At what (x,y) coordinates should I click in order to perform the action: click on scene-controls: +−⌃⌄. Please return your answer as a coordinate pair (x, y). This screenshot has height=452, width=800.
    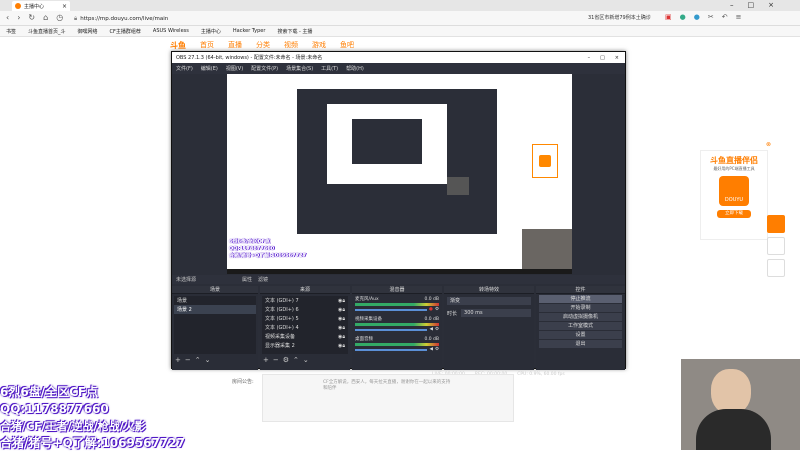
    Looking at the image, I should click on (215, 360).